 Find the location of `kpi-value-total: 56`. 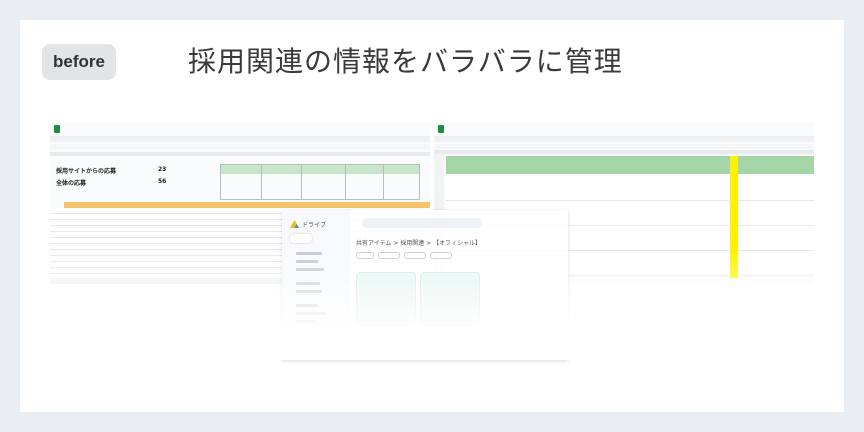

kpi-value-total: 56 is located at coordinates (162, 181).